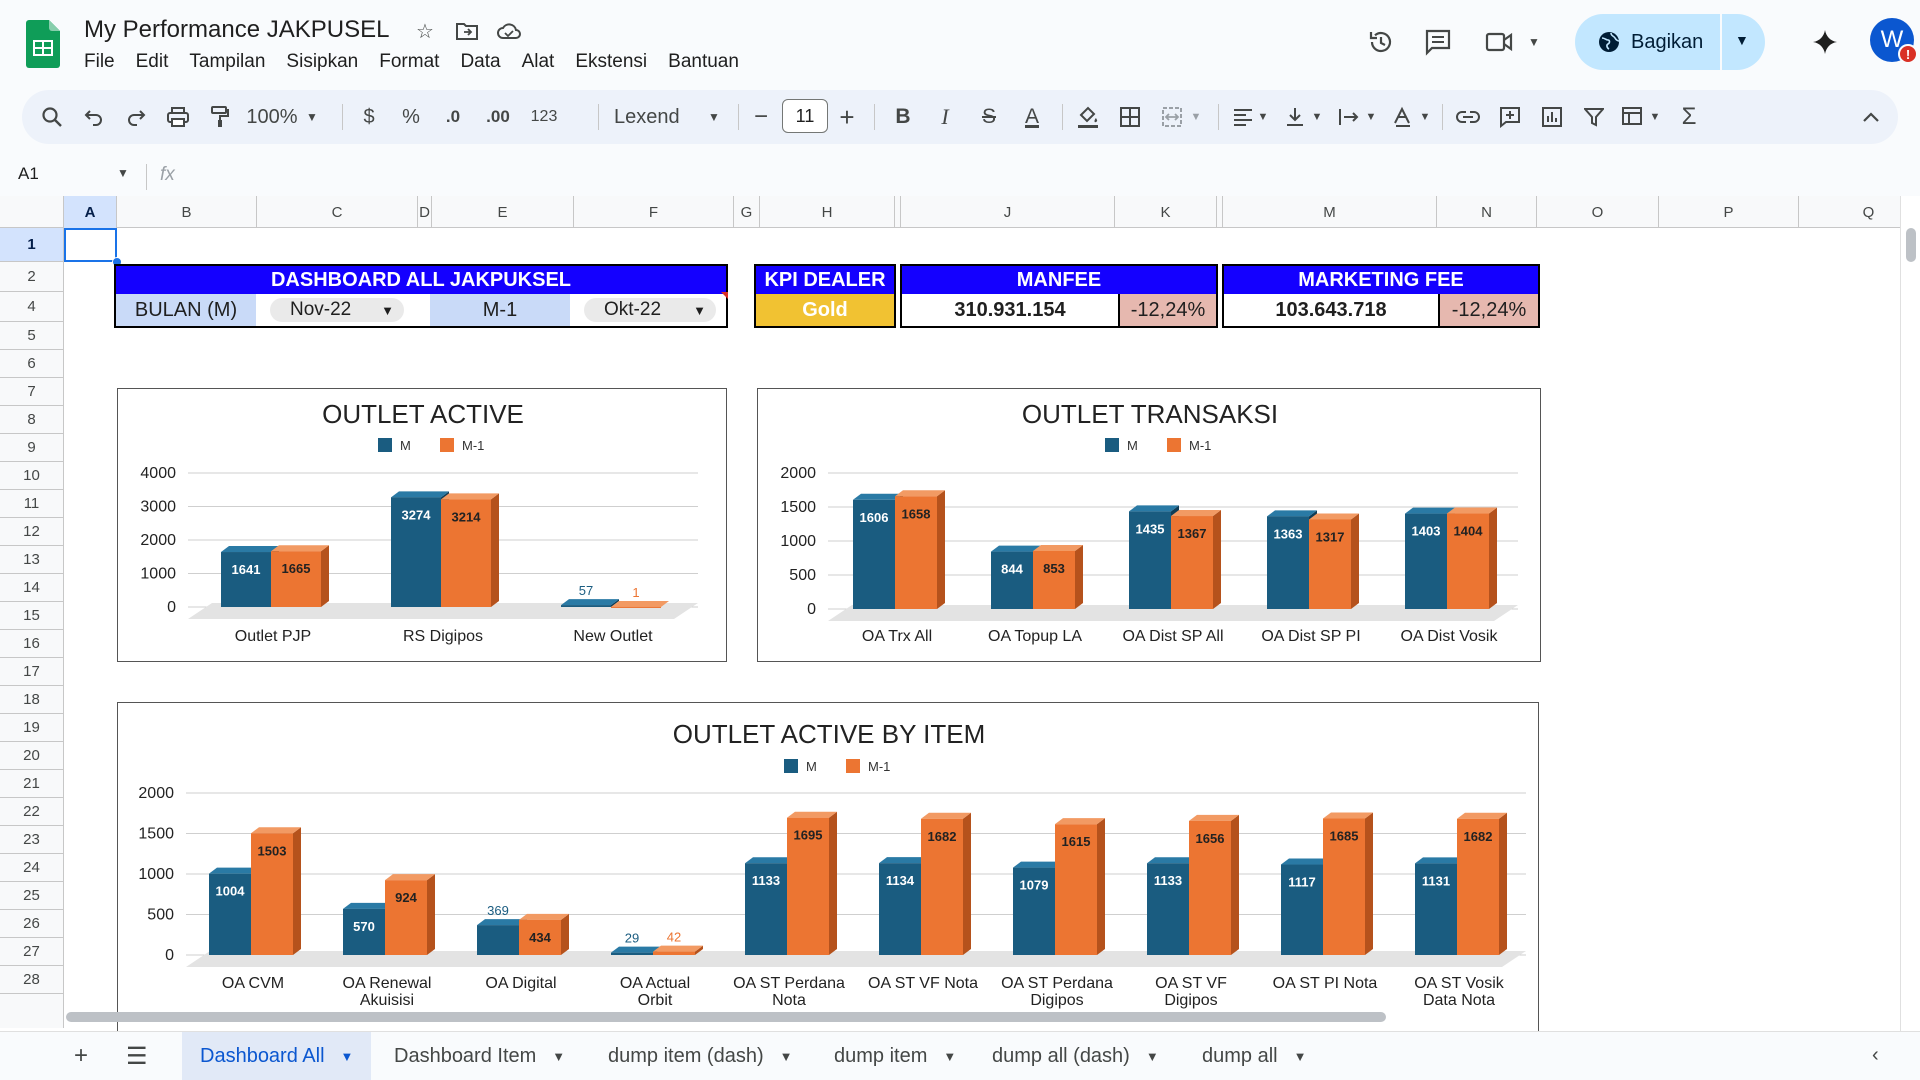  Describe the element at coordinates (31, 840) in the screenshot. I see `row-header: 23` at that location.